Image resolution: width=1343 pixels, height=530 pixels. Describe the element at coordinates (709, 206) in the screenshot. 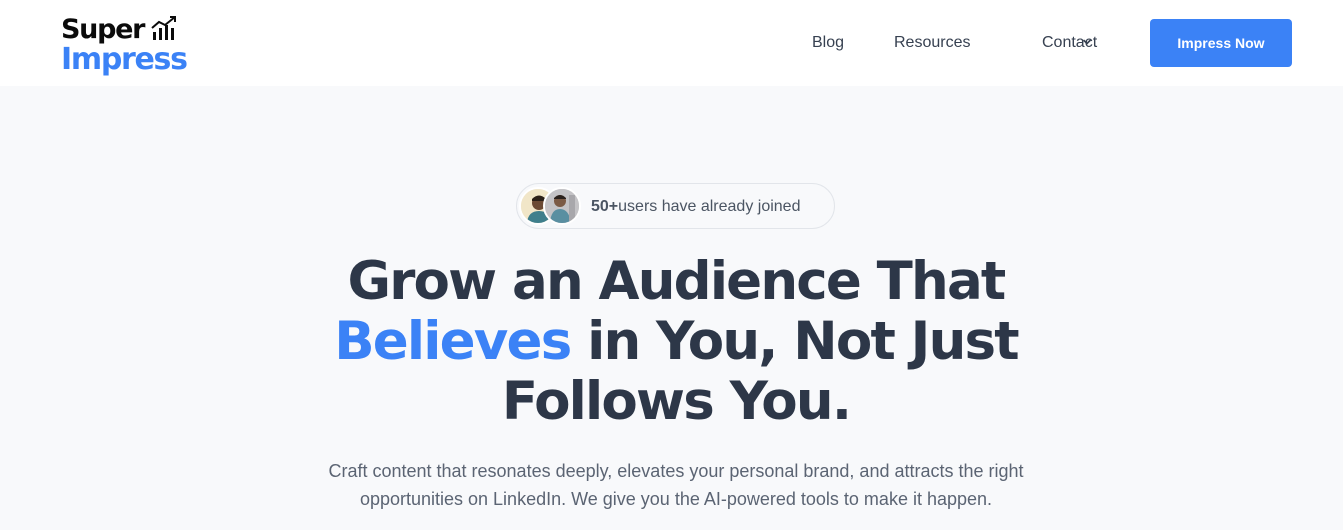

I see `social-proof-label: users have already joined` at that location.